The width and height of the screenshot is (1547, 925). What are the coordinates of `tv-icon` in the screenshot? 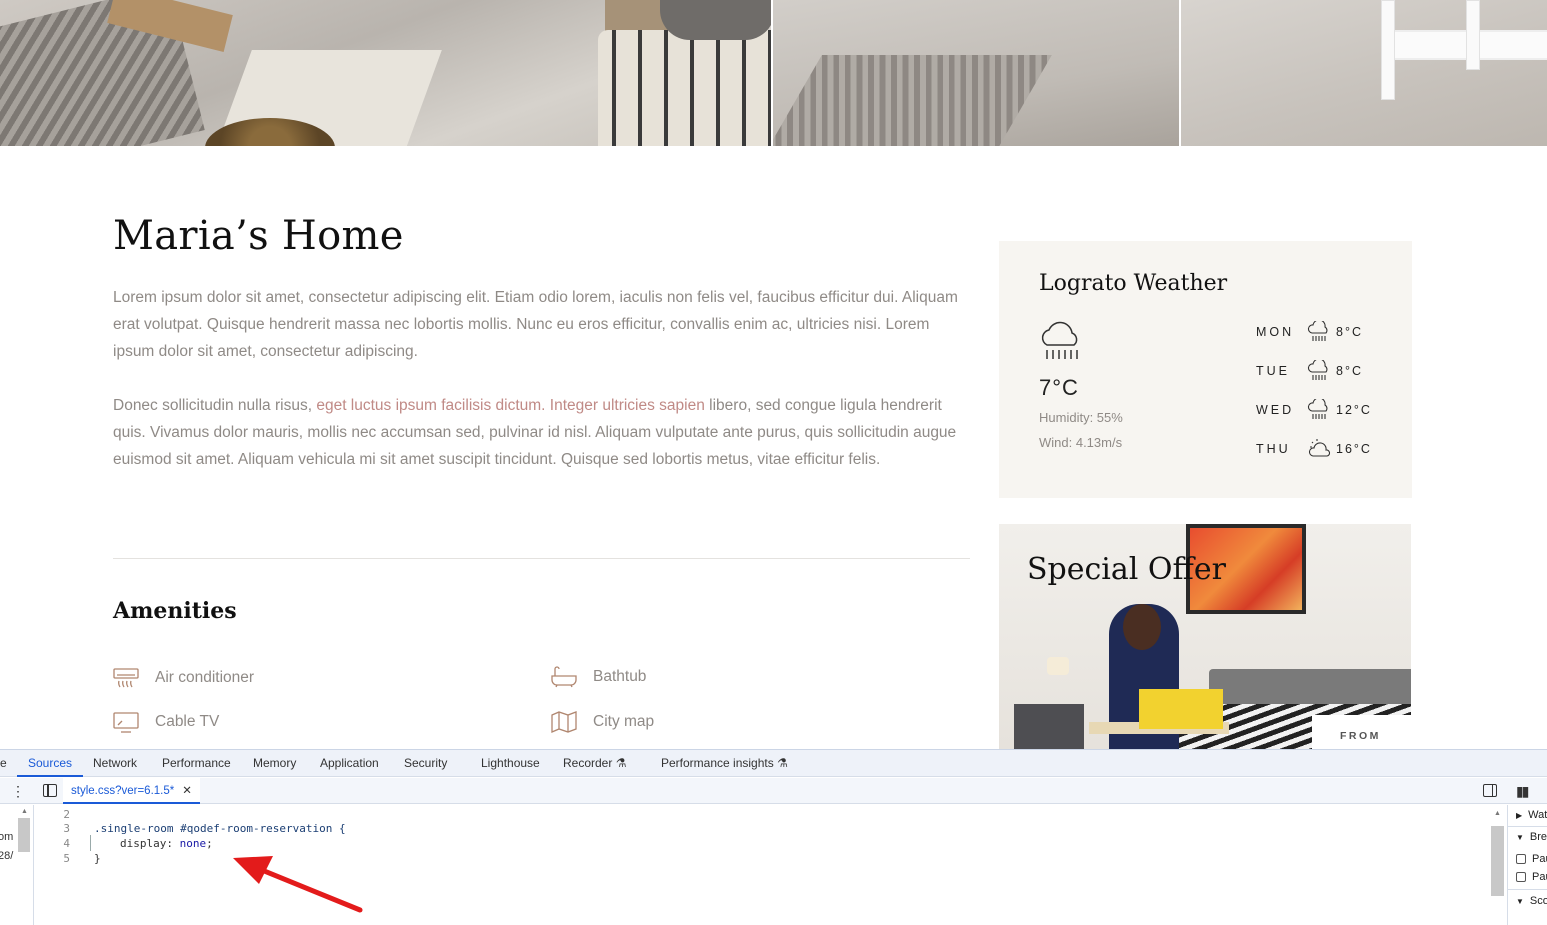 It's located at (126, 722).